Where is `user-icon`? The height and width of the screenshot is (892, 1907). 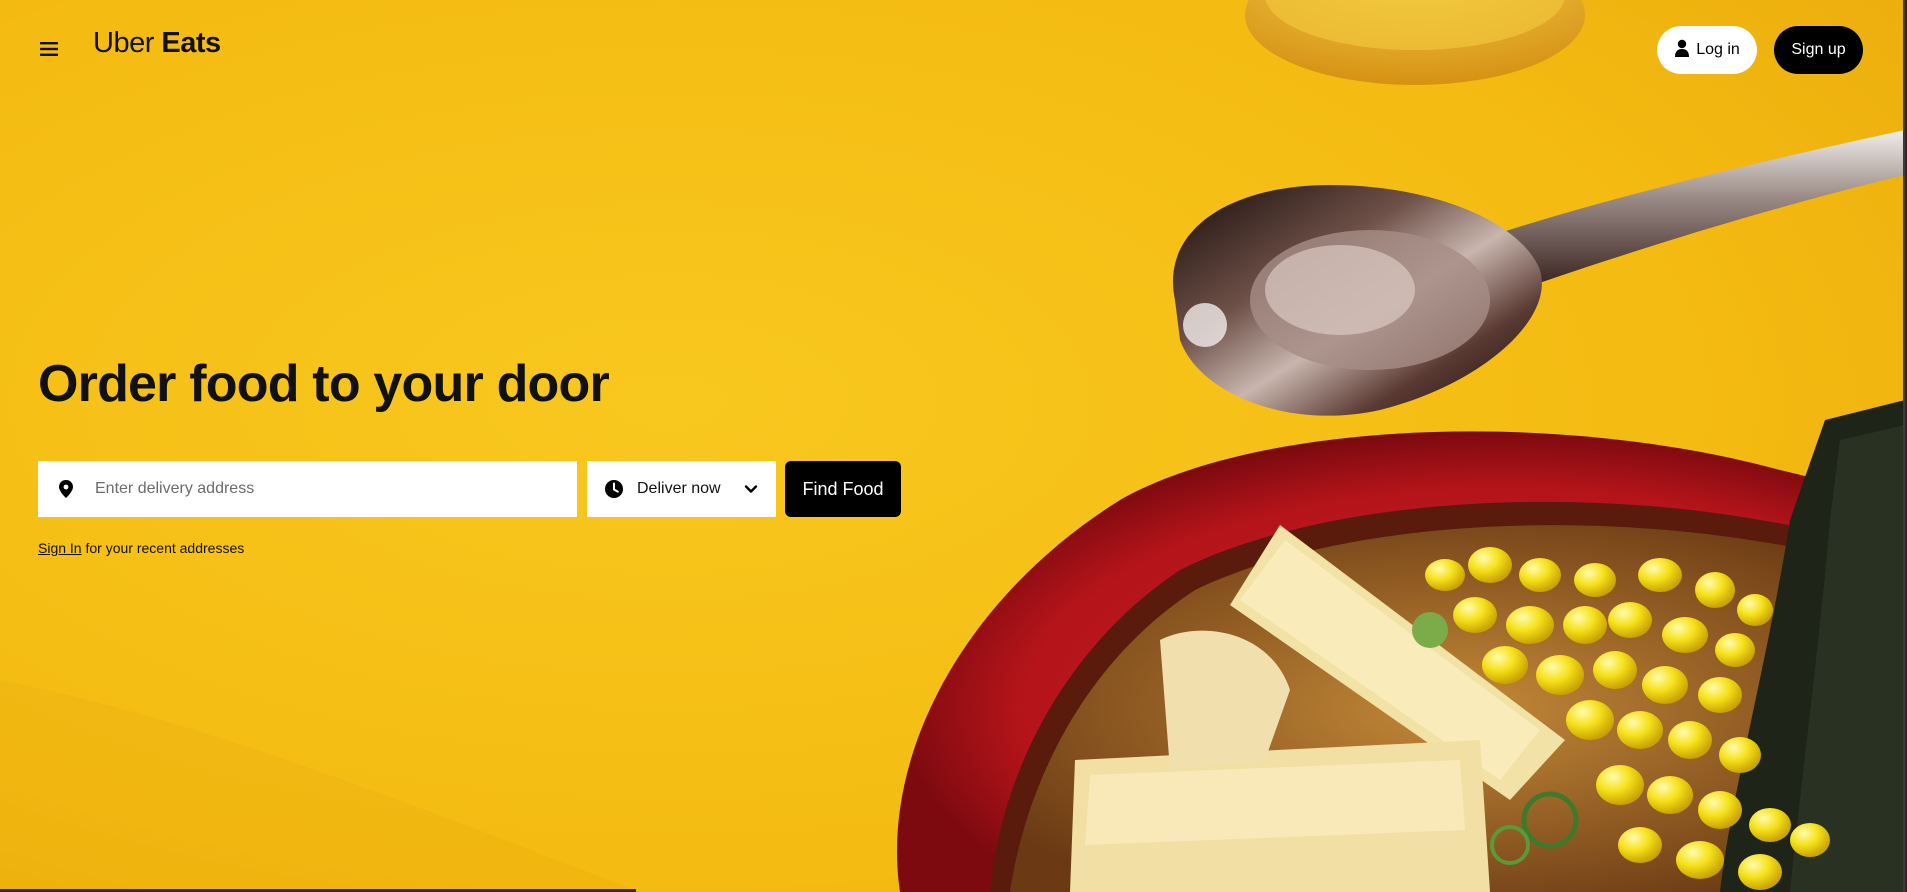 user-icon is located at coordinates (1682, 50).